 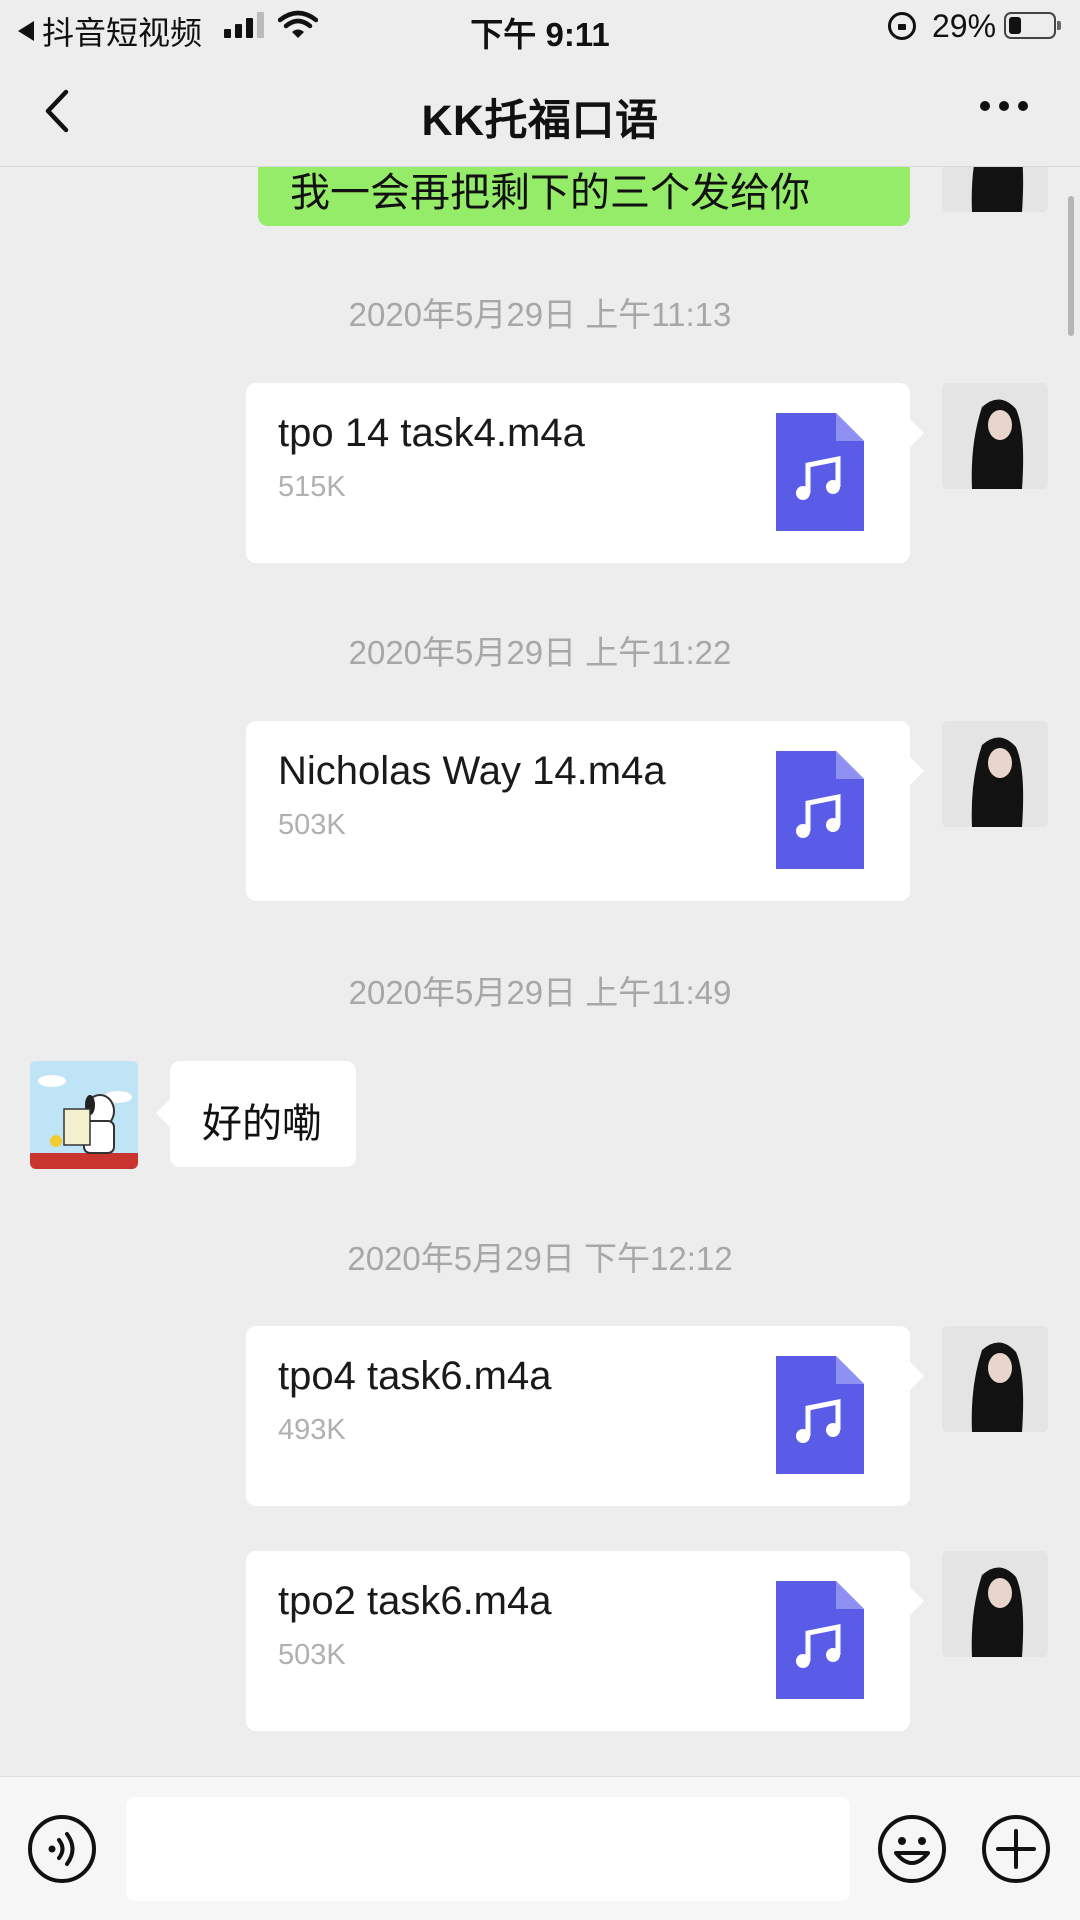 I want to click on snoopy-image, so click(x=84, y=1115).